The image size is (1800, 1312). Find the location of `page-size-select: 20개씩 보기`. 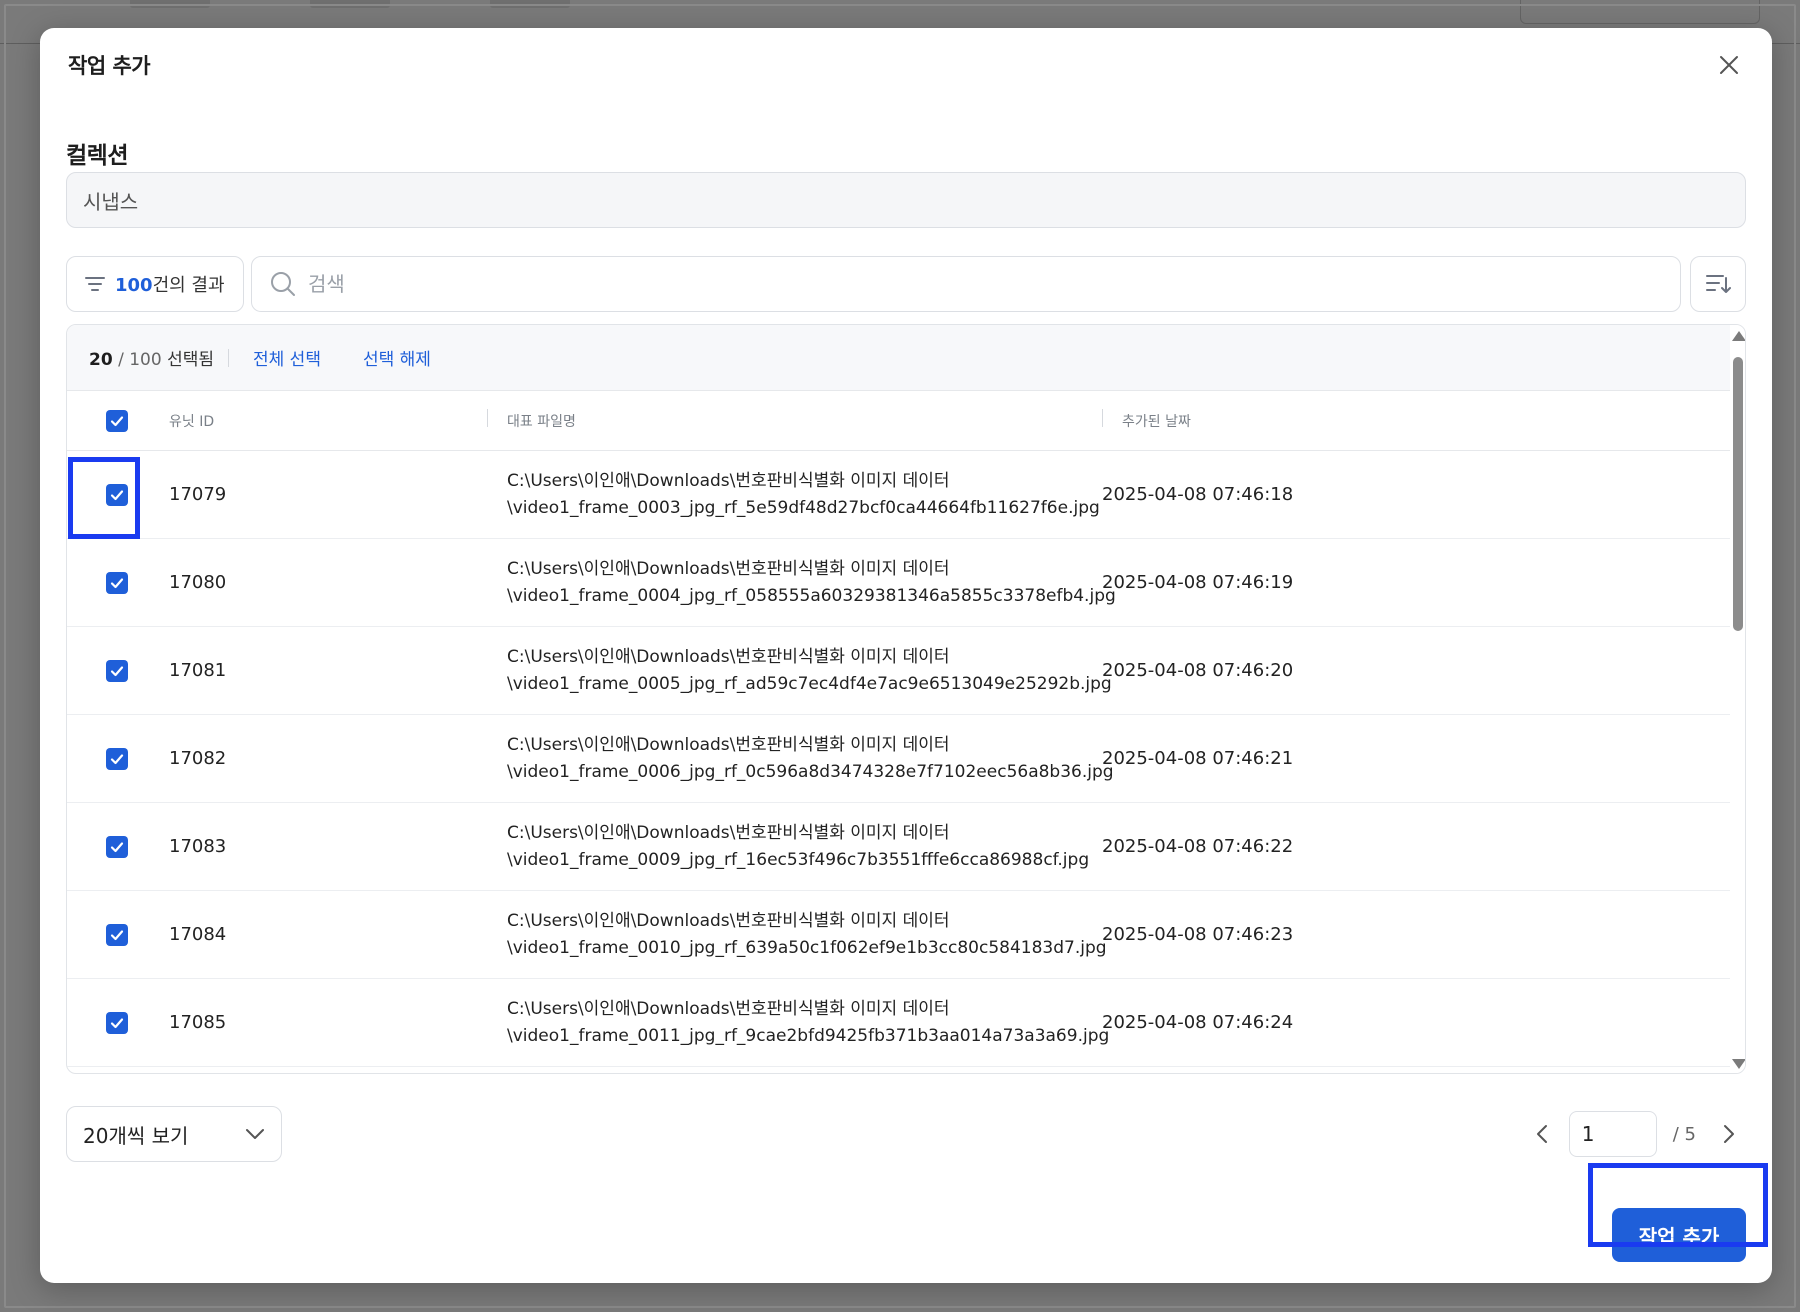

page-size-select: 20개씩 보기 is located at coordinates (174, 1134).